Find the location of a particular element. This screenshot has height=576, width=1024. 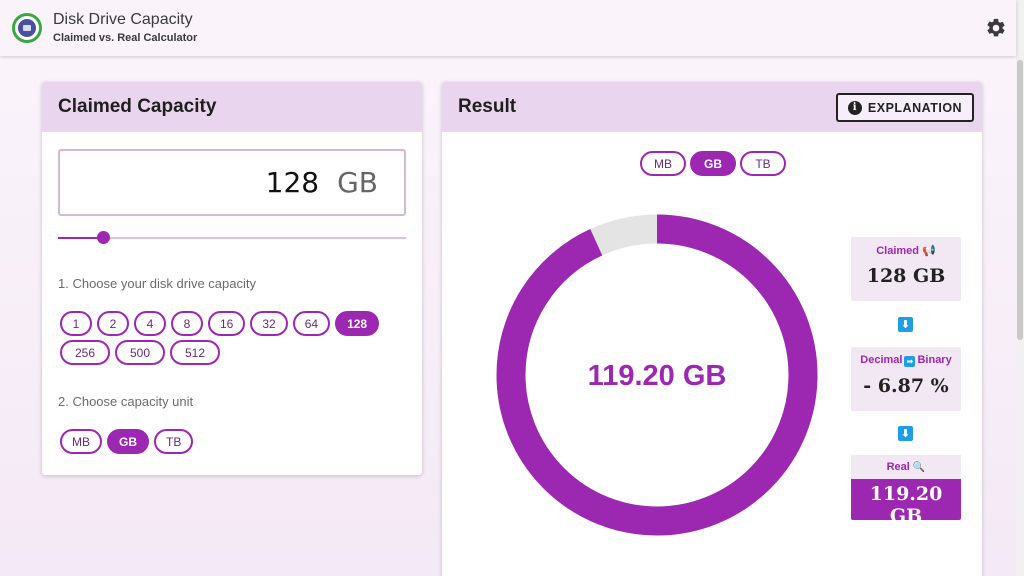

capacity-chip-500: 500 is located at coordinates (140, 352).